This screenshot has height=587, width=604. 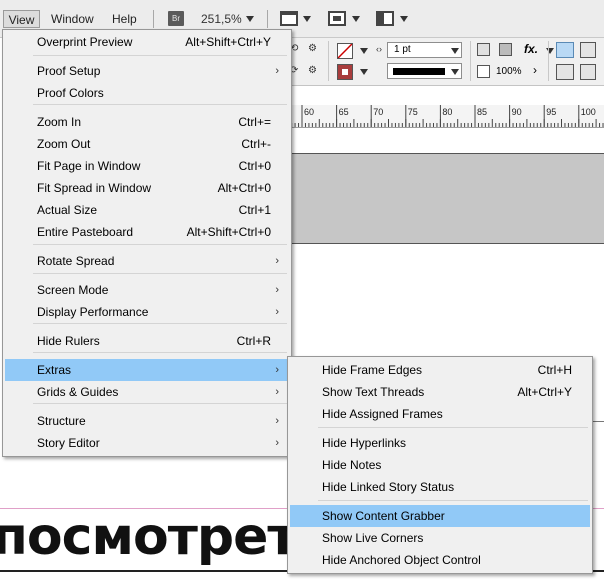 What do you see at coordinates (67, 210) in the screenshot?
I see `menu-item-label: Actual Size` at bounding box center [67, 210].